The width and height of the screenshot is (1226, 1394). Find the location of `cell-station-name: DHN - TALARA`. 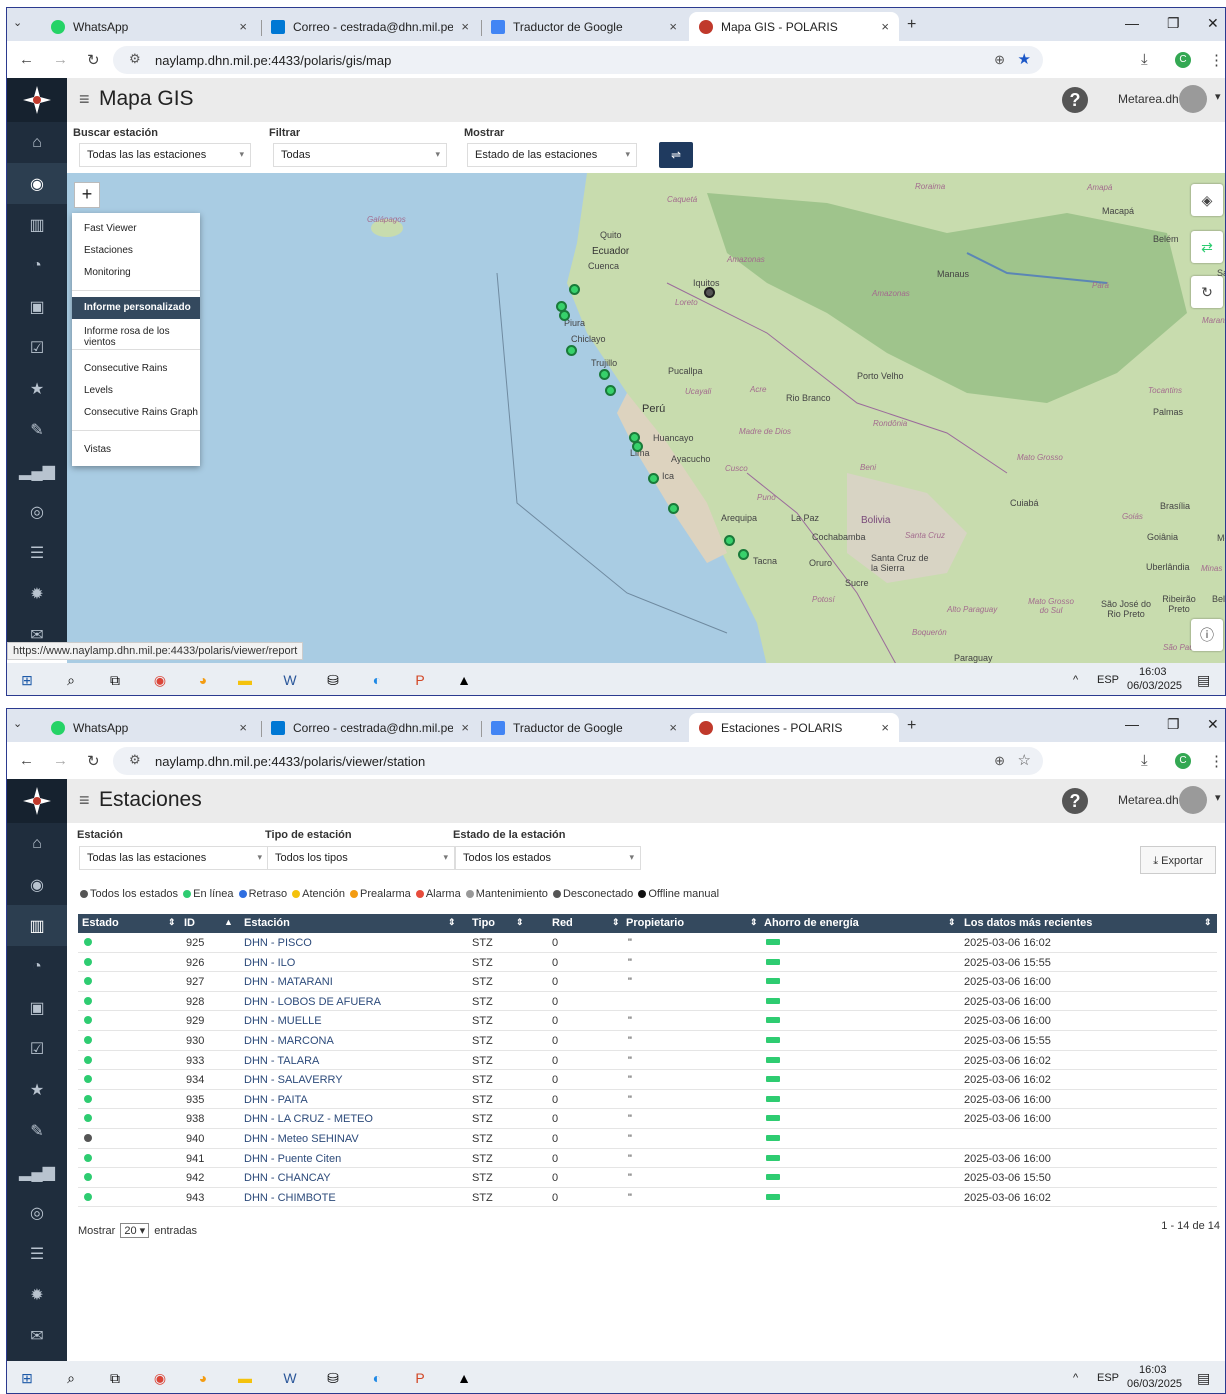

cell-station-name: DHN - TALARA is located at coordinates (281, 1061).